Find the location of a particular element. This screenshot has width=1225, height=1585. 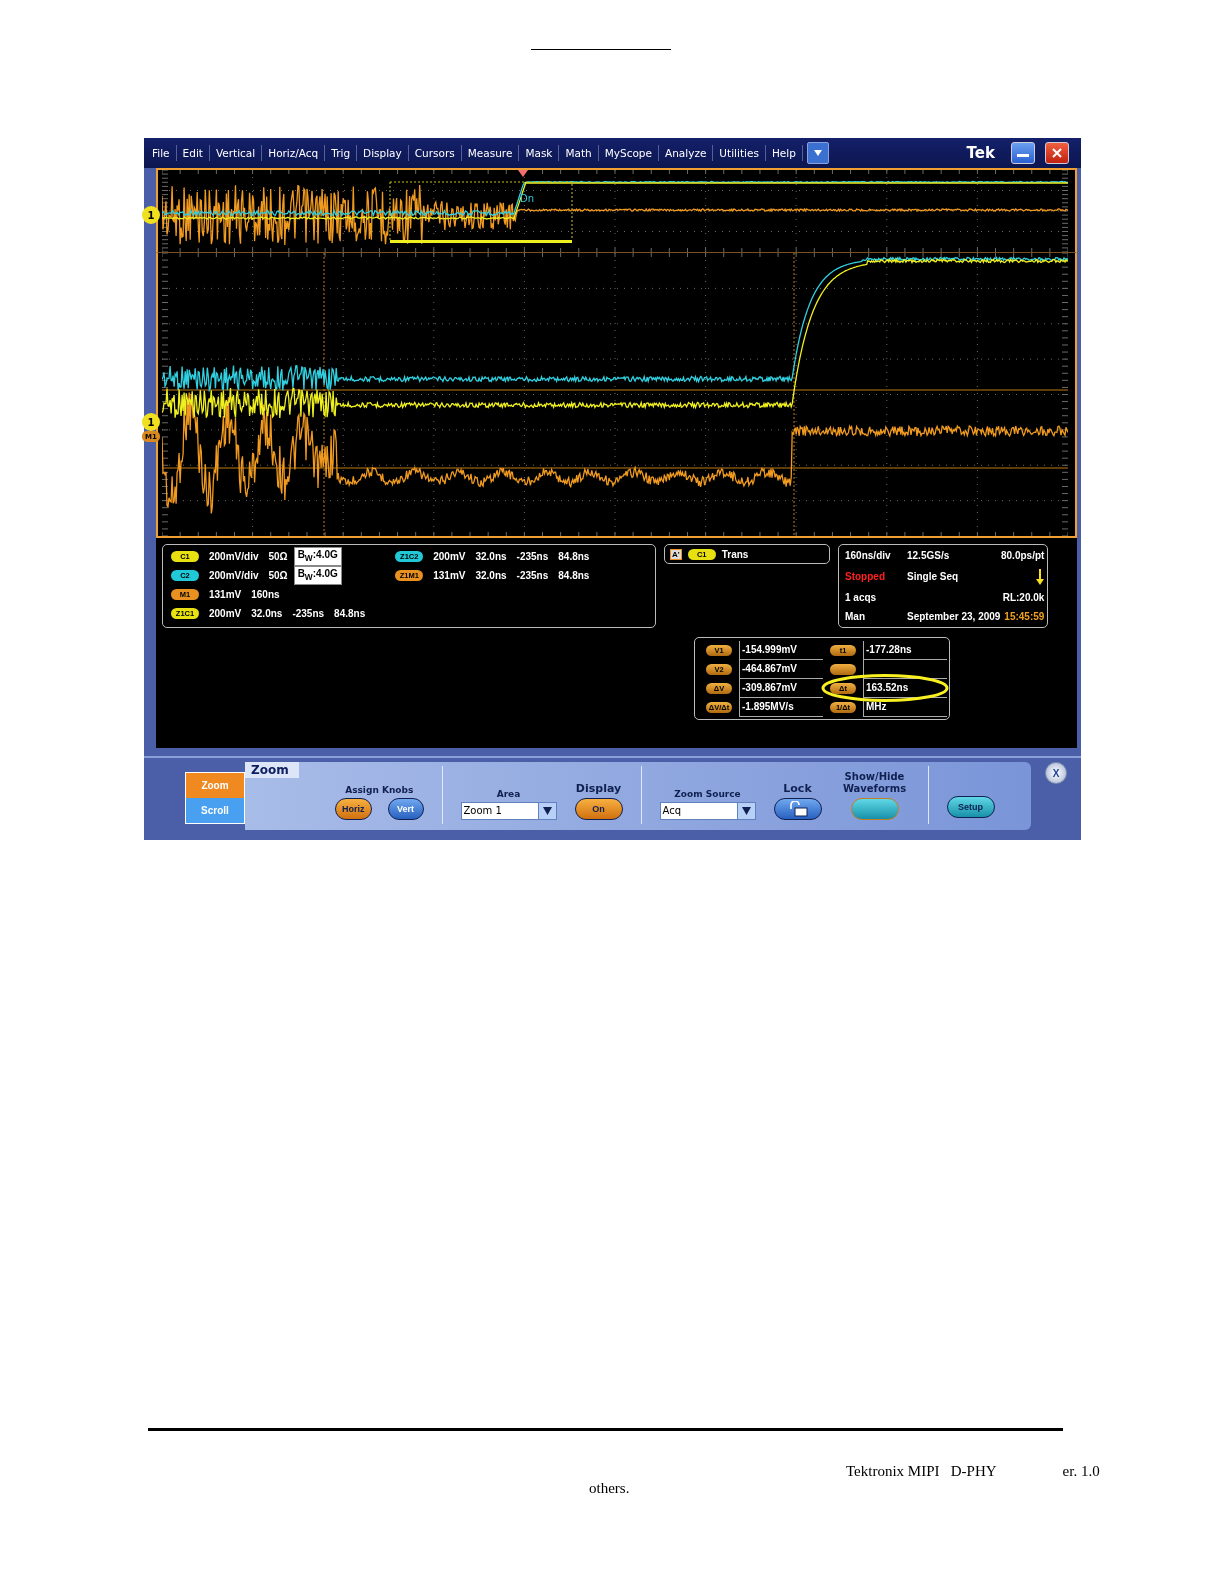

cursor-value-cell: -309.867mV is located at coordinates (781, 688).